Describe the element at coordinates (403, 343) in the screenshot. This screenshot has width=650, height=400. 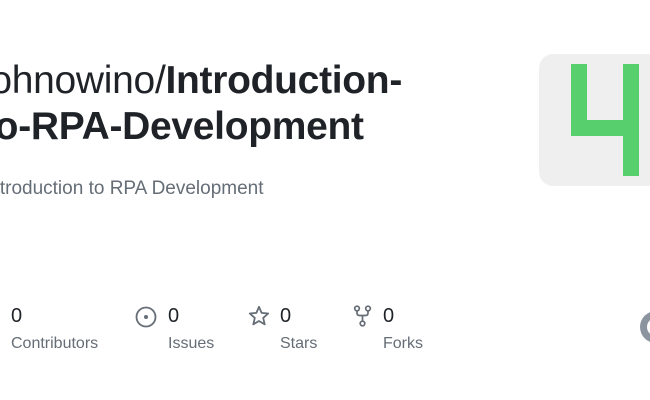
I see `forks-label: Forks` at that location.